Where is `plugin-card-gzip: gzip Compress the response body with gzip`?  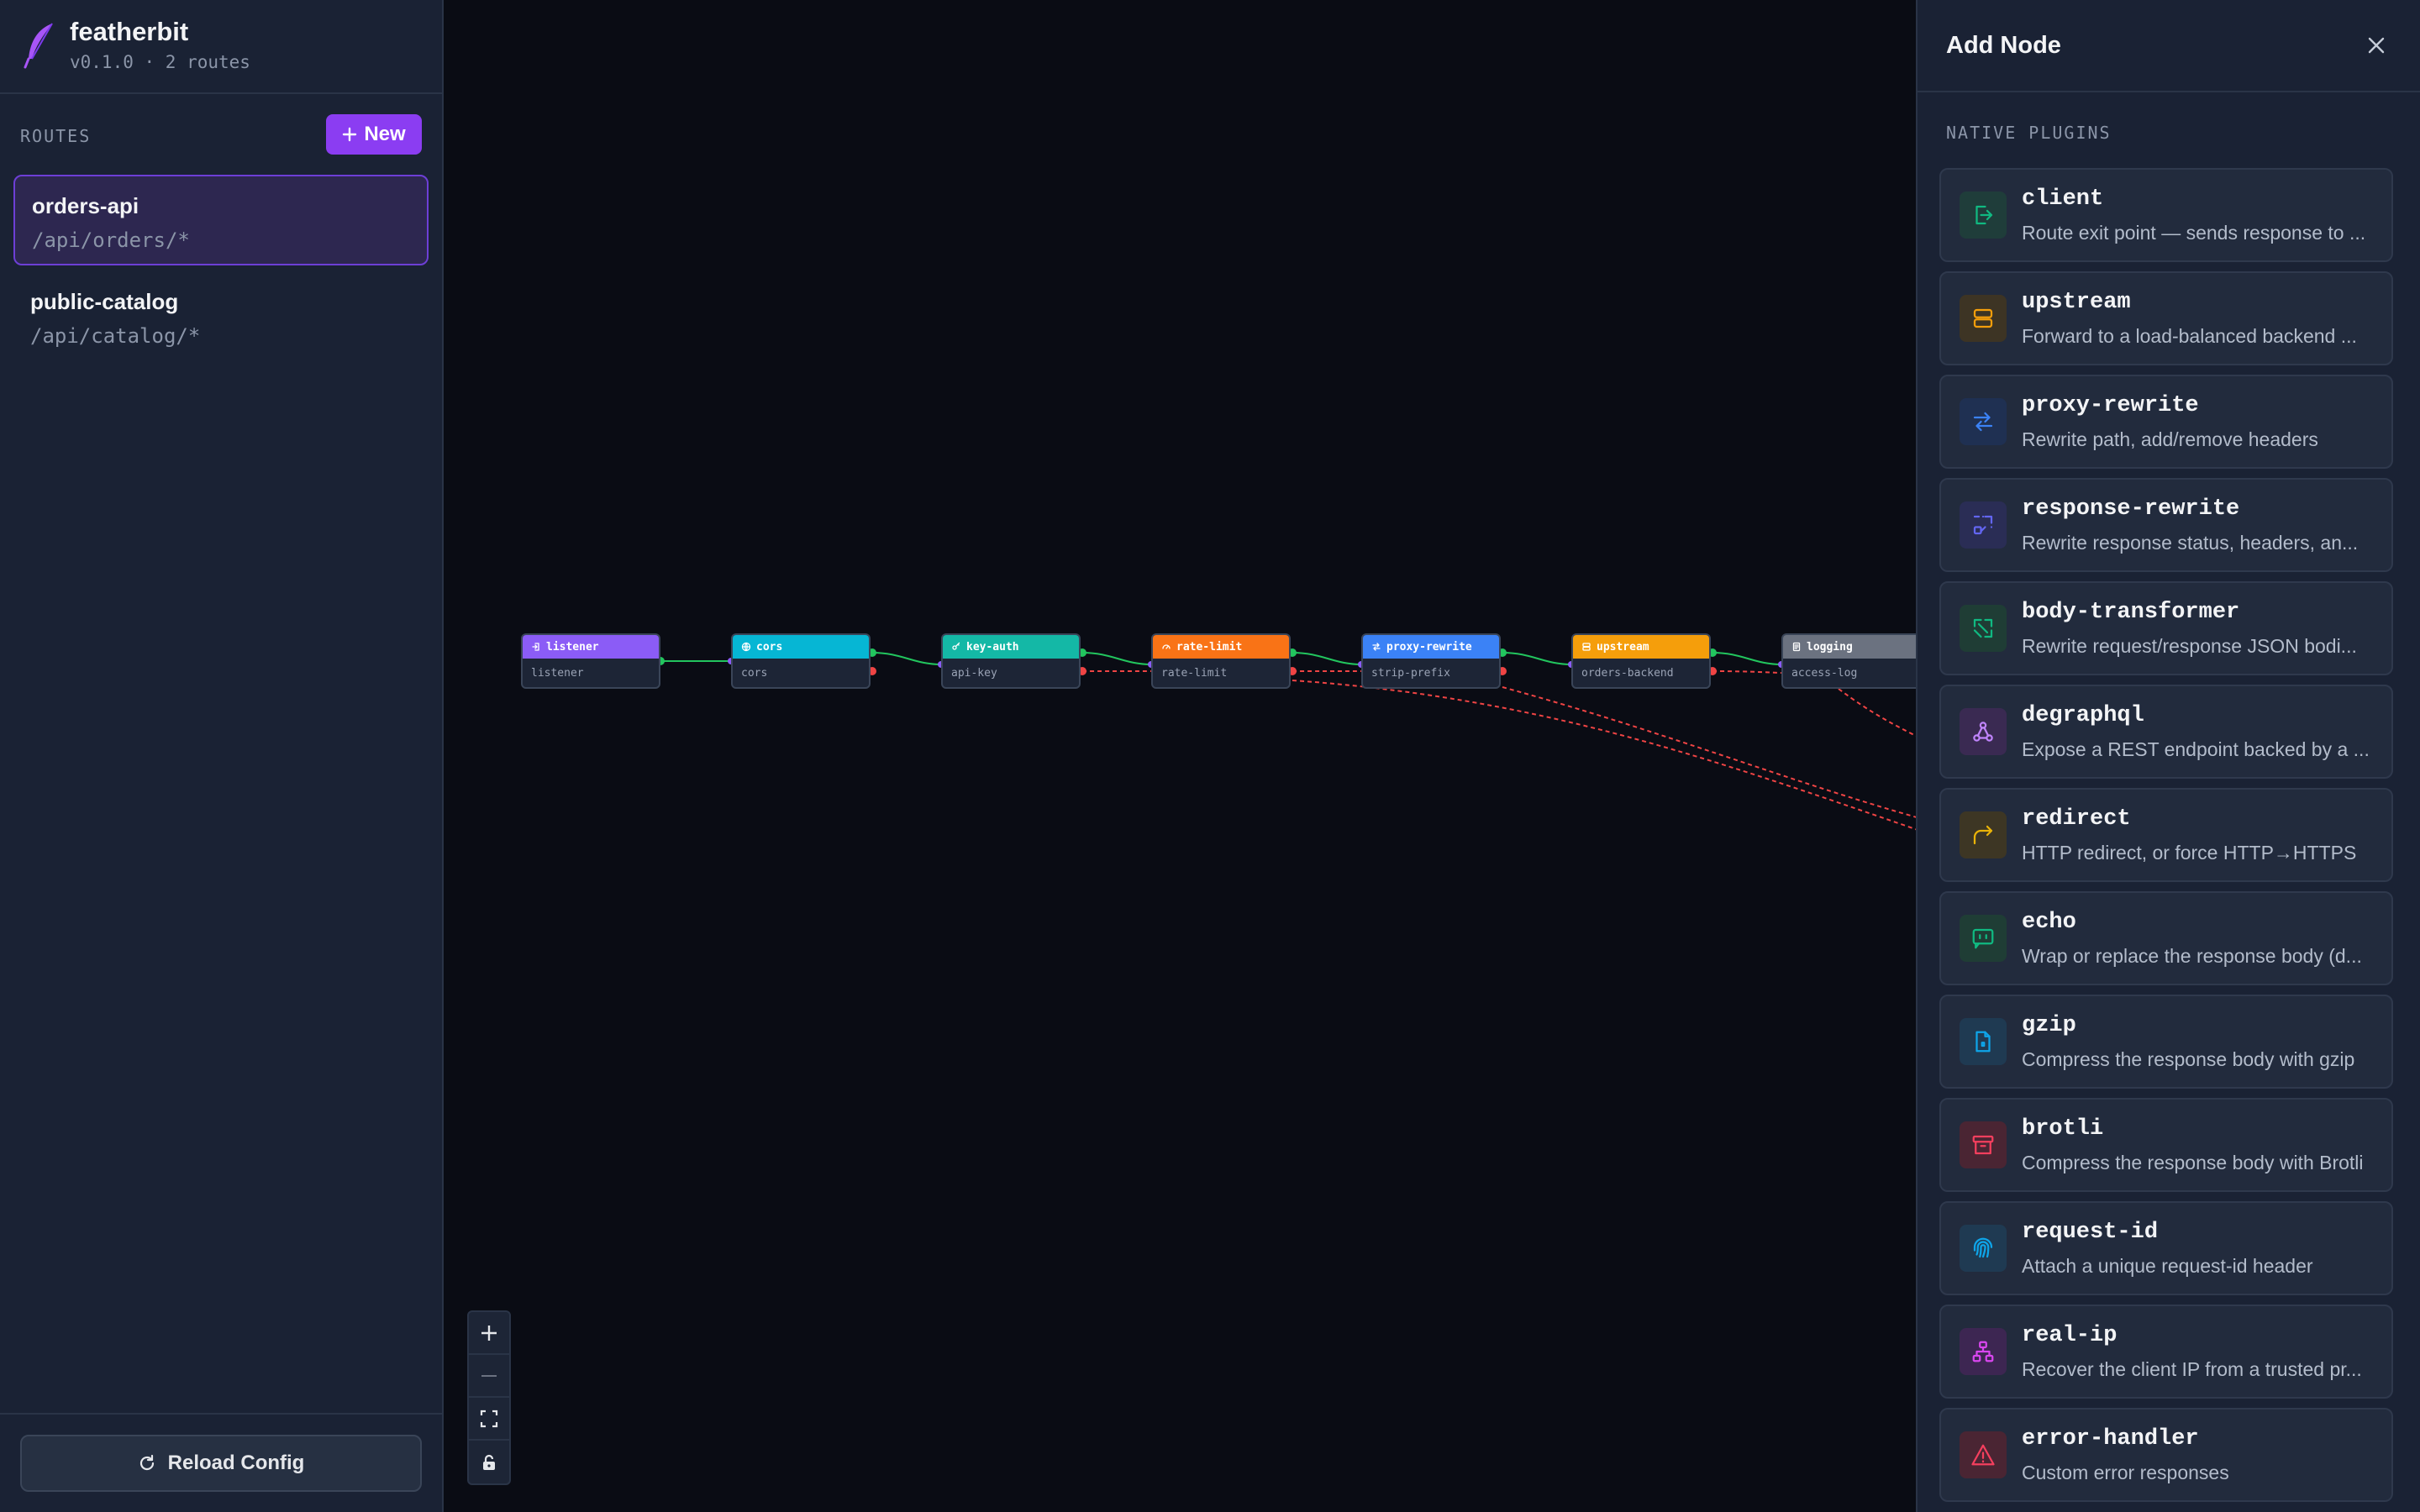
plugin-card-gzip: gzip Compress the response body with gzip is located at coordinates (2166, 1042).